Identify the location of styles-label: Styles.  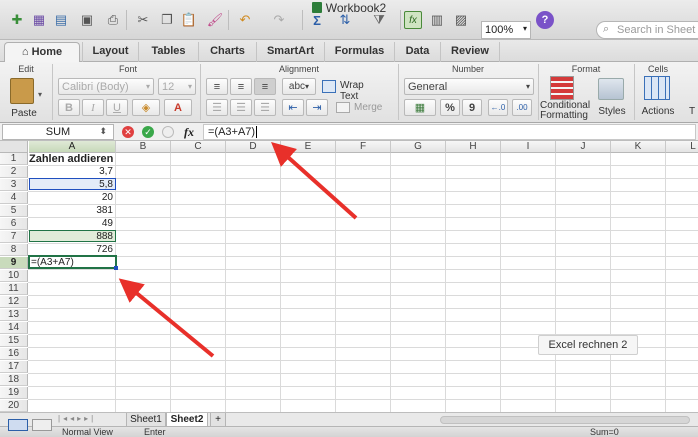
(612, 111).